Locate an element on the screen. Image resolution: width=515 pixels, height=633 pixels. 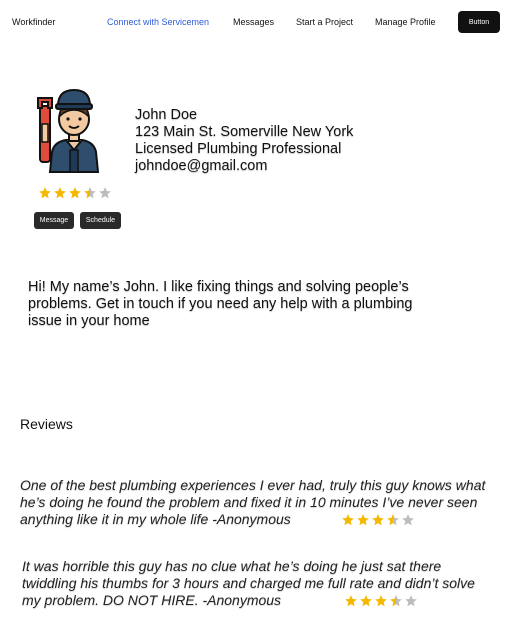
plumber-avatar-icon is located at coordinates (74, 129).